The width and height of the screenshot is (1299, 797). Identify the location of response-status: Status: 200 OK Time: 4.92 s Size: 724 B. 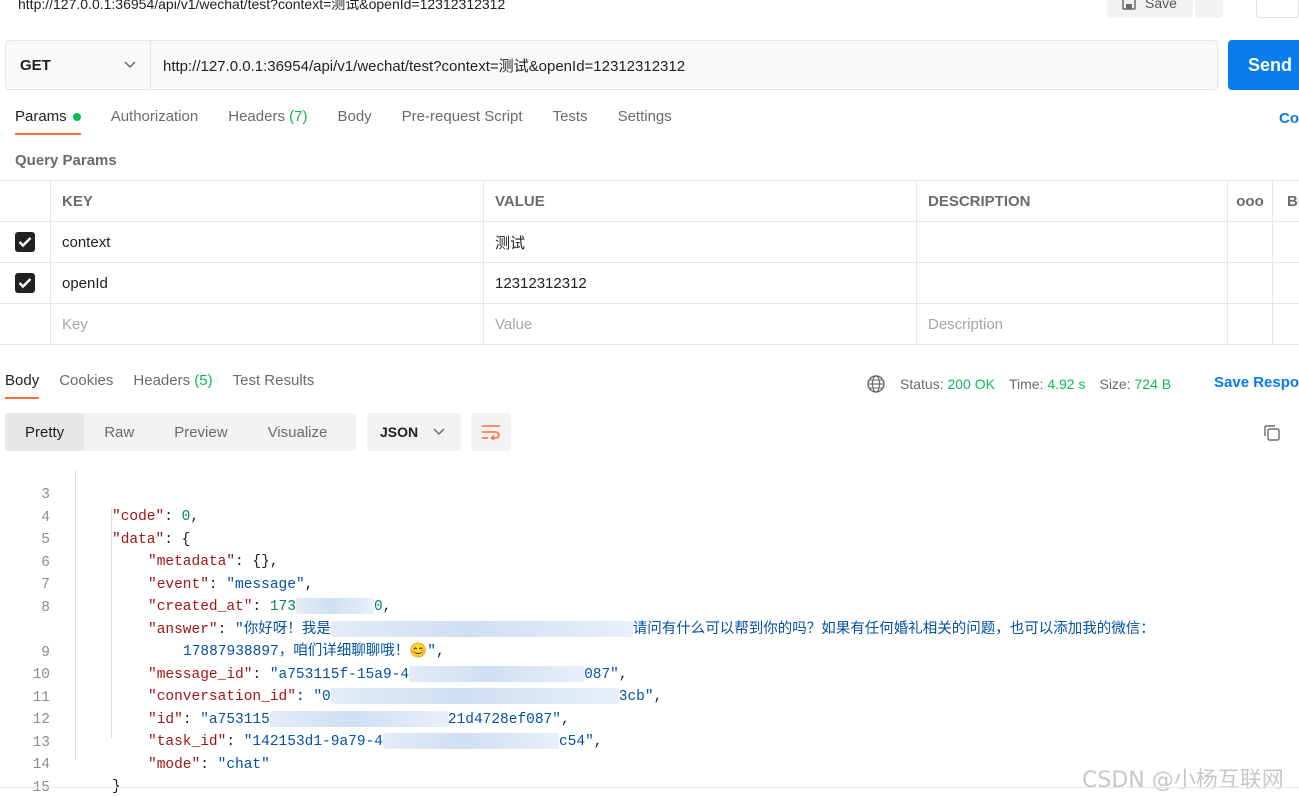
(1018, 384).